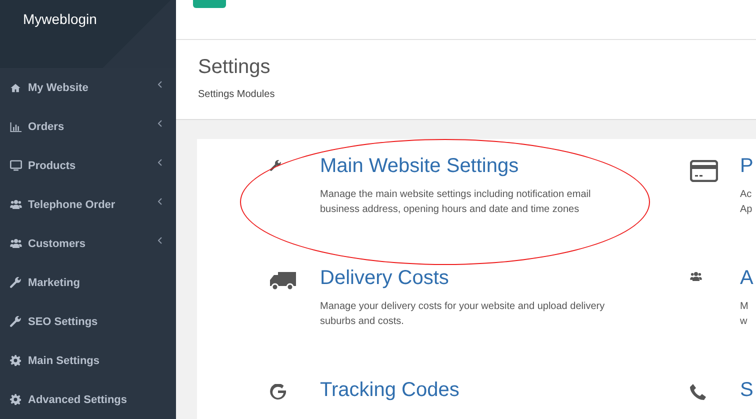 This screenshot has height=419, width=756. Describe the element at coordinates (748, 278) in the screenshot. I see `module-title: A` at that location.